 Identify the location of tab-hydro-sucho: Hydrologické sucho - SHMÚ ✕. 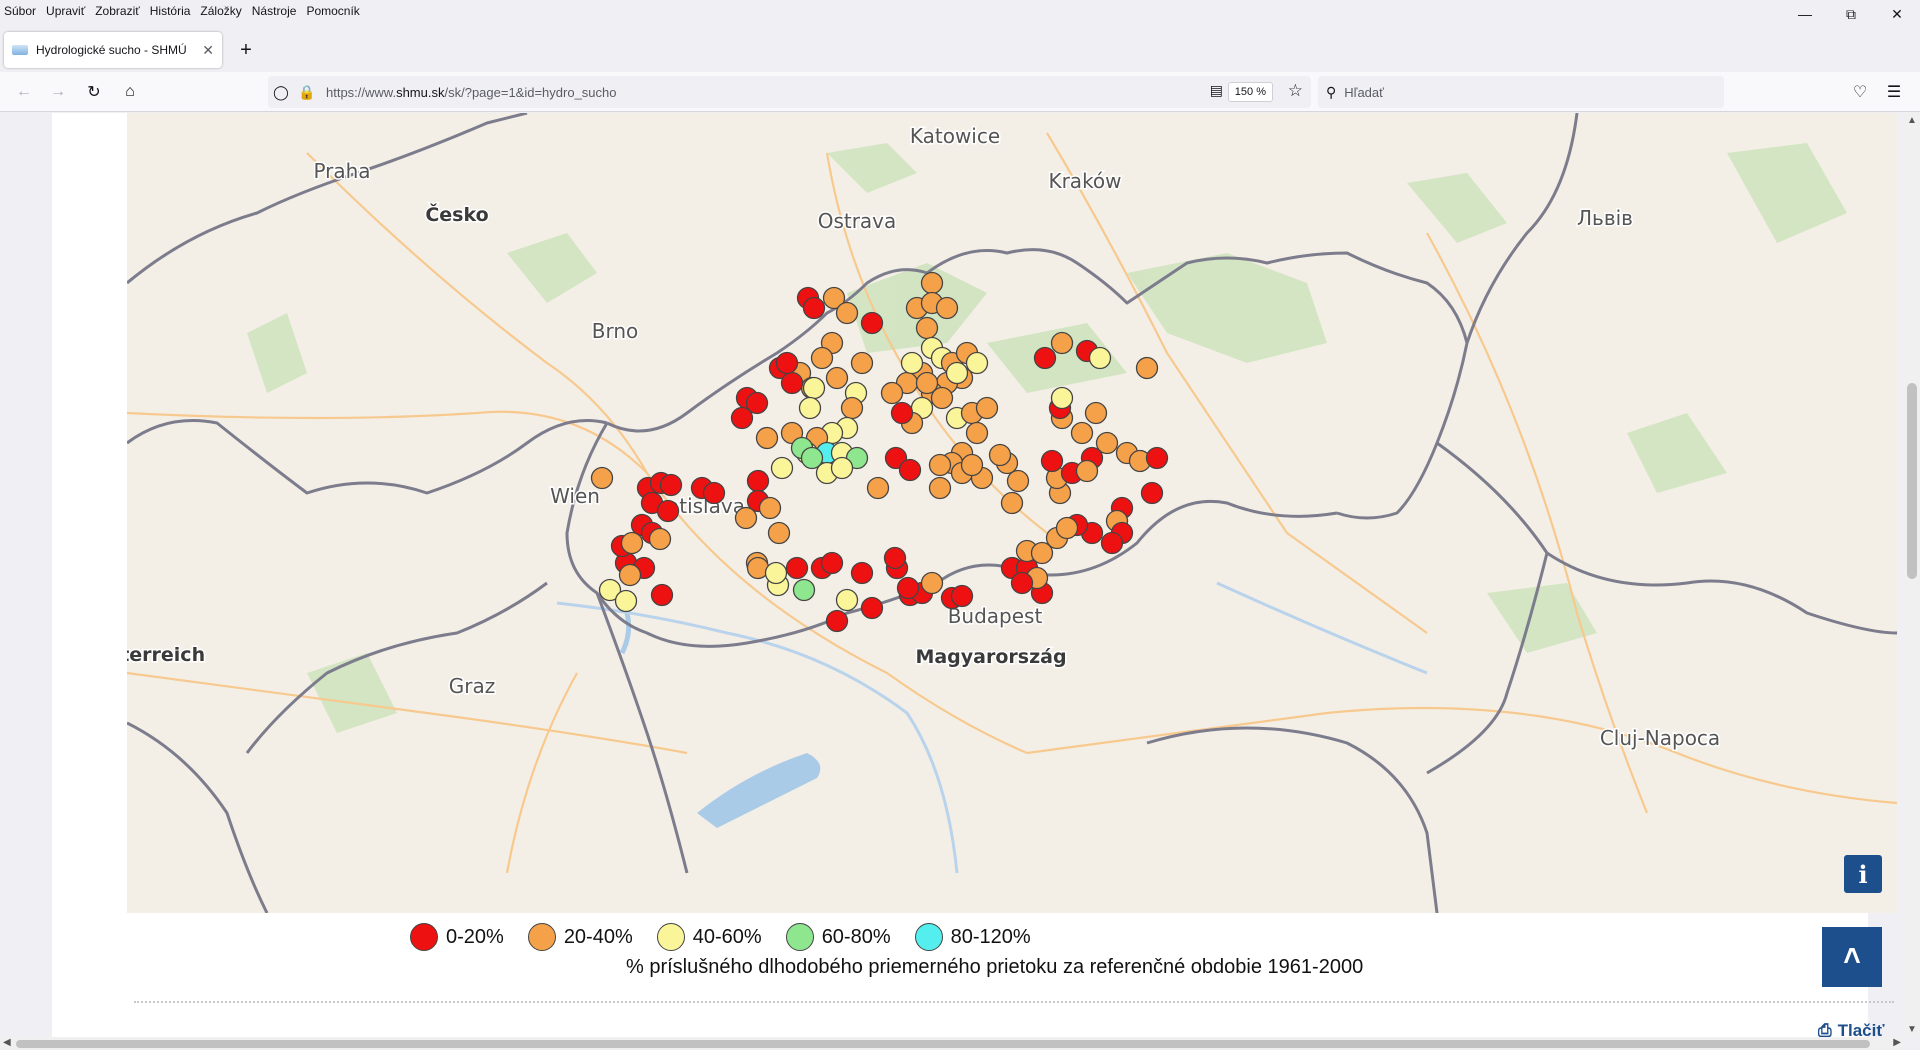
(113, 50).